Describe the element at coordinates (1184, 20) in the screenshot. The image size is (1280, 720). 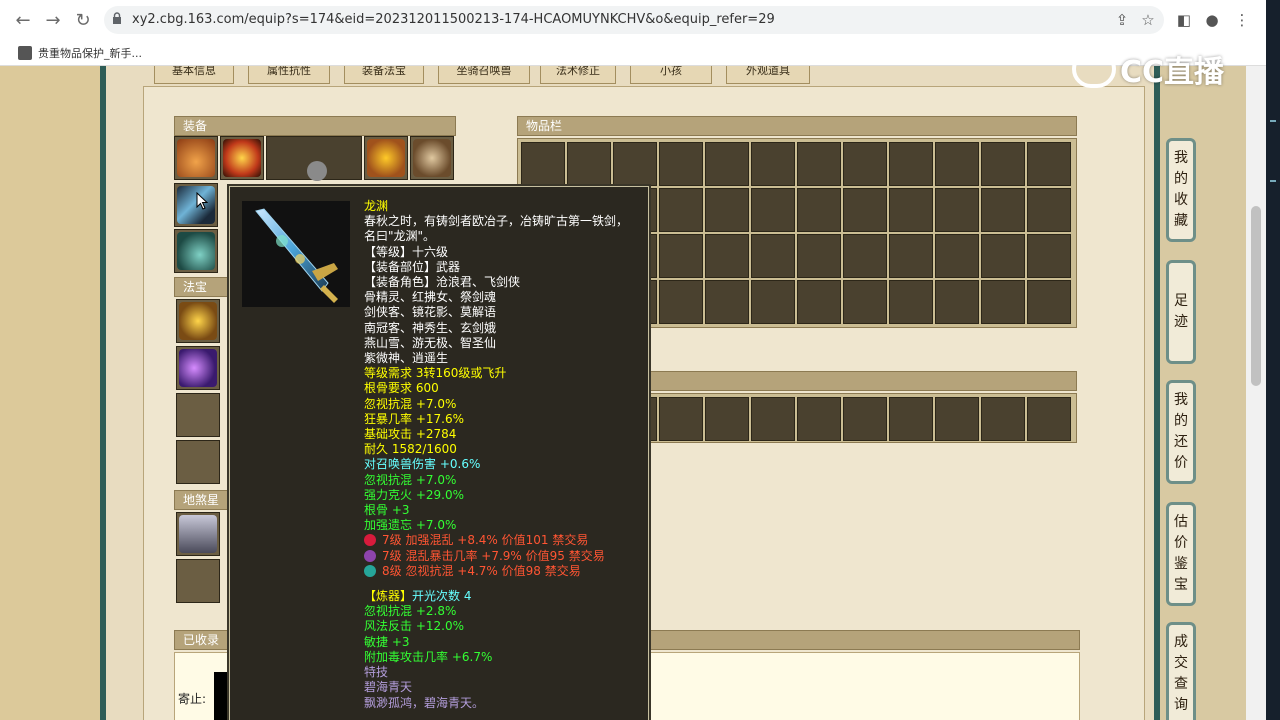
I see `sidebar-icon: ◧` at that location.